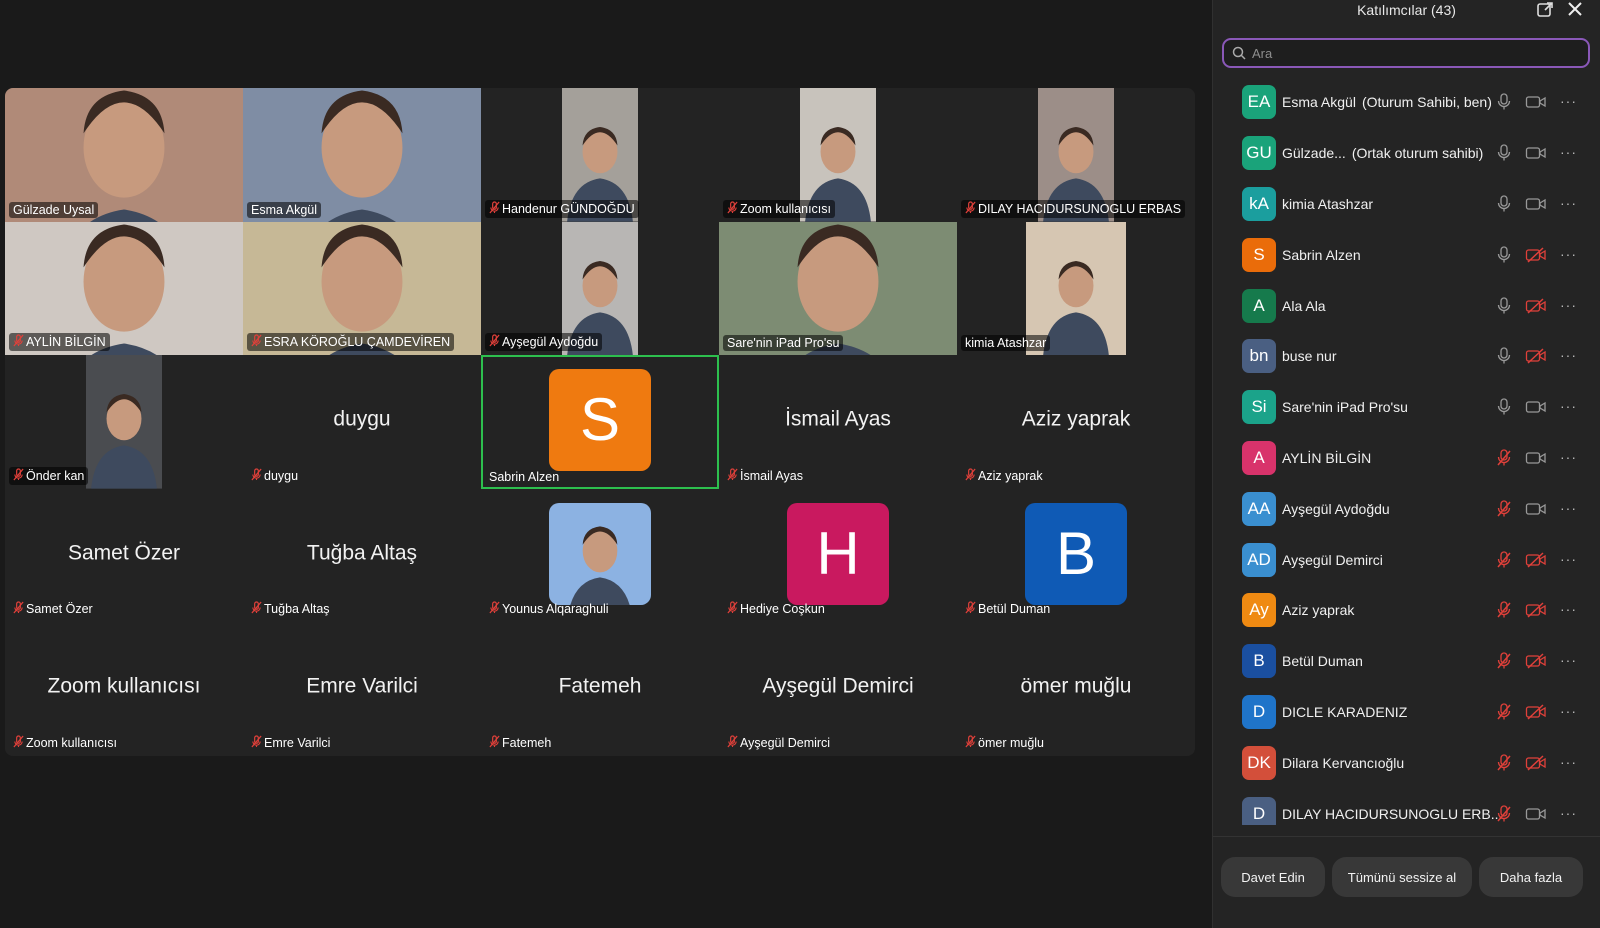 Image resolution: width=1600 pixels, height=928 pixels. What do you see at coordinates (1345, 407) in the screenshot?
I see `participant-name-text: Sare'nin iPad Pro'su` at bounding box center [1345, 407].